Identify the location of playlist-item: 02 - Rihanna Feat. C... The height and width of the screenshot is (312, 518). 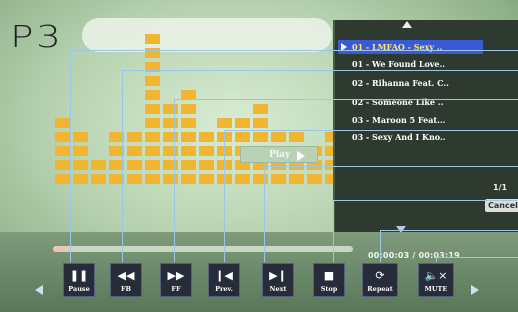
(410, 83).